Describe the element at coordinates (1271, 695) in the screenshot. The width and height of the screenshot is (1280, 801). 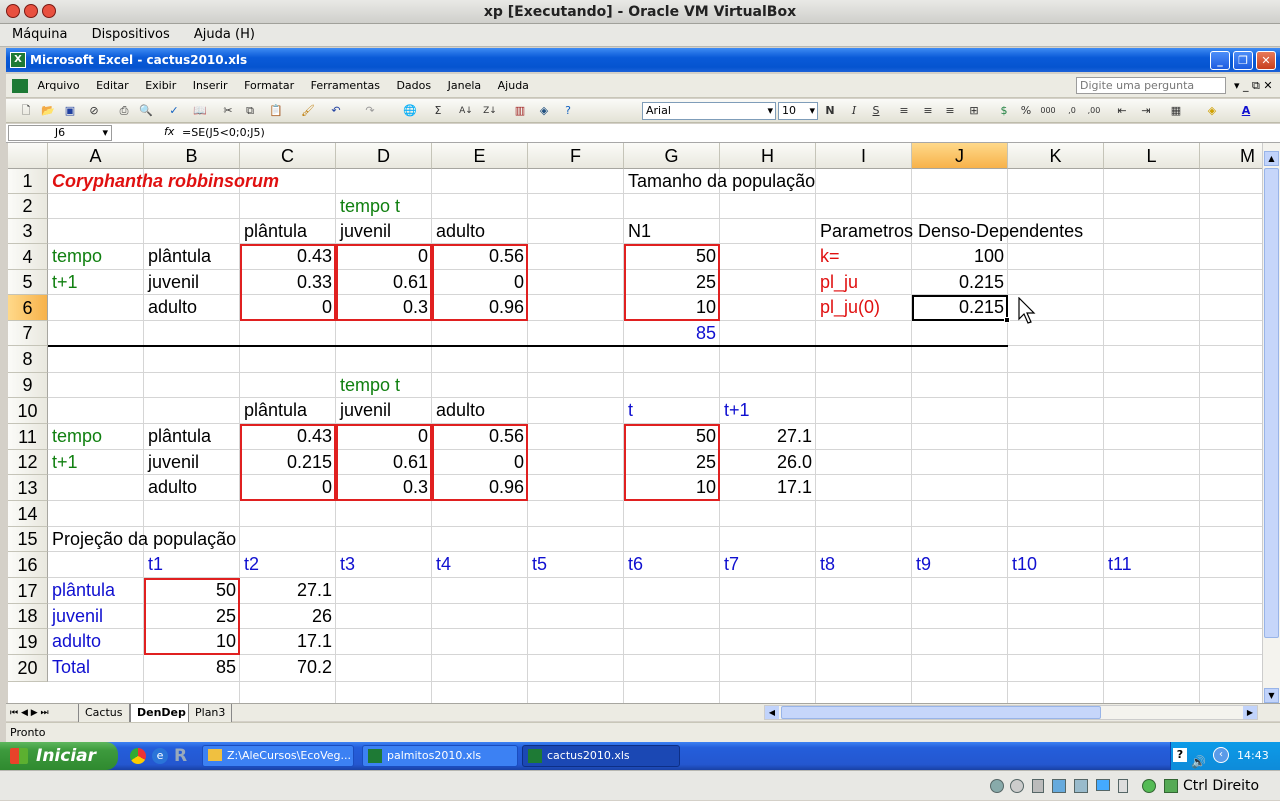
I see `scroll-down-icon: ▼` at that location.